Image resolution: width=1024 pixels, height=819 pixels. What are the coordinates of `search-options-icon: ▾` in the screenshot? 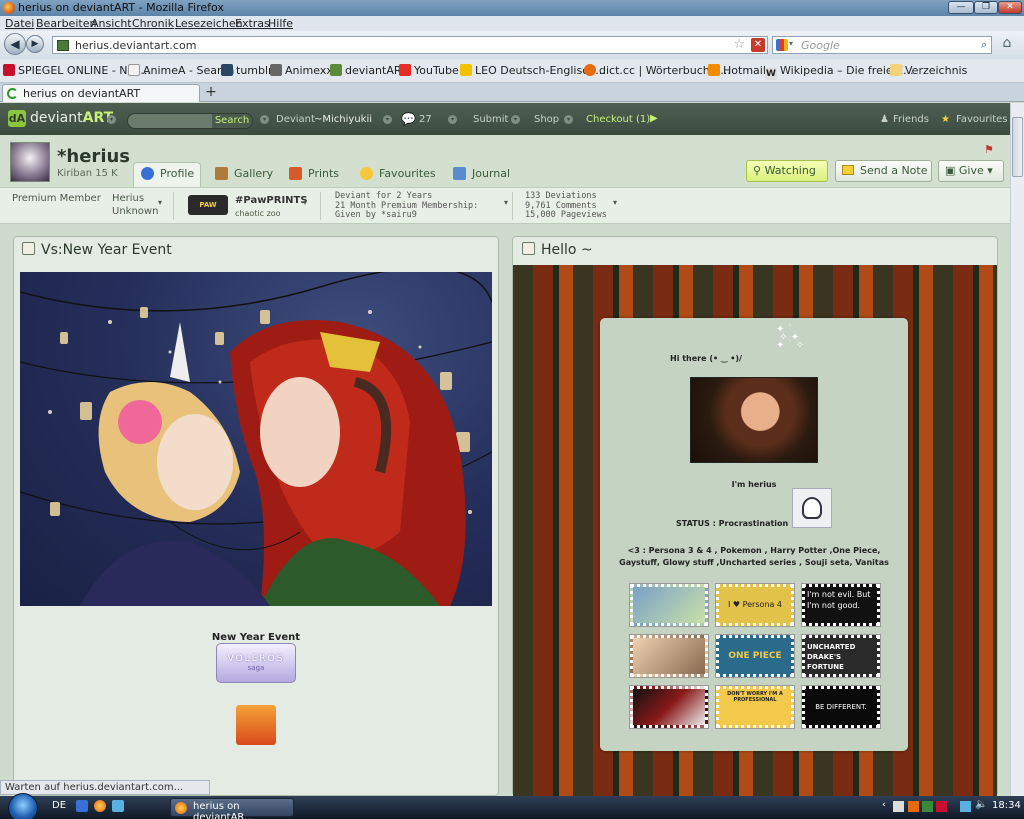 It's located at (264, 119).